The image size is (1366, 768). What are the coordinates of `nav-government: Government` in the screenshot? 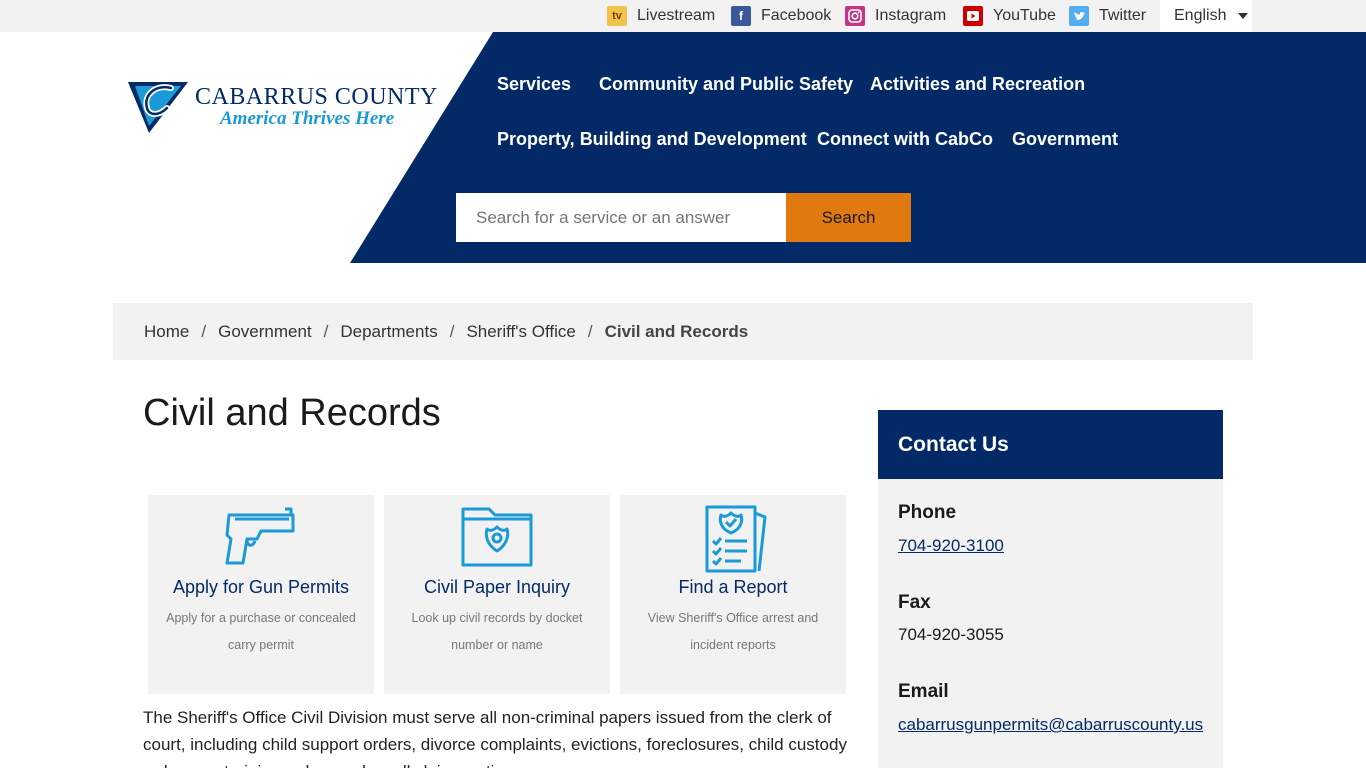 It's located at (1065, 139).